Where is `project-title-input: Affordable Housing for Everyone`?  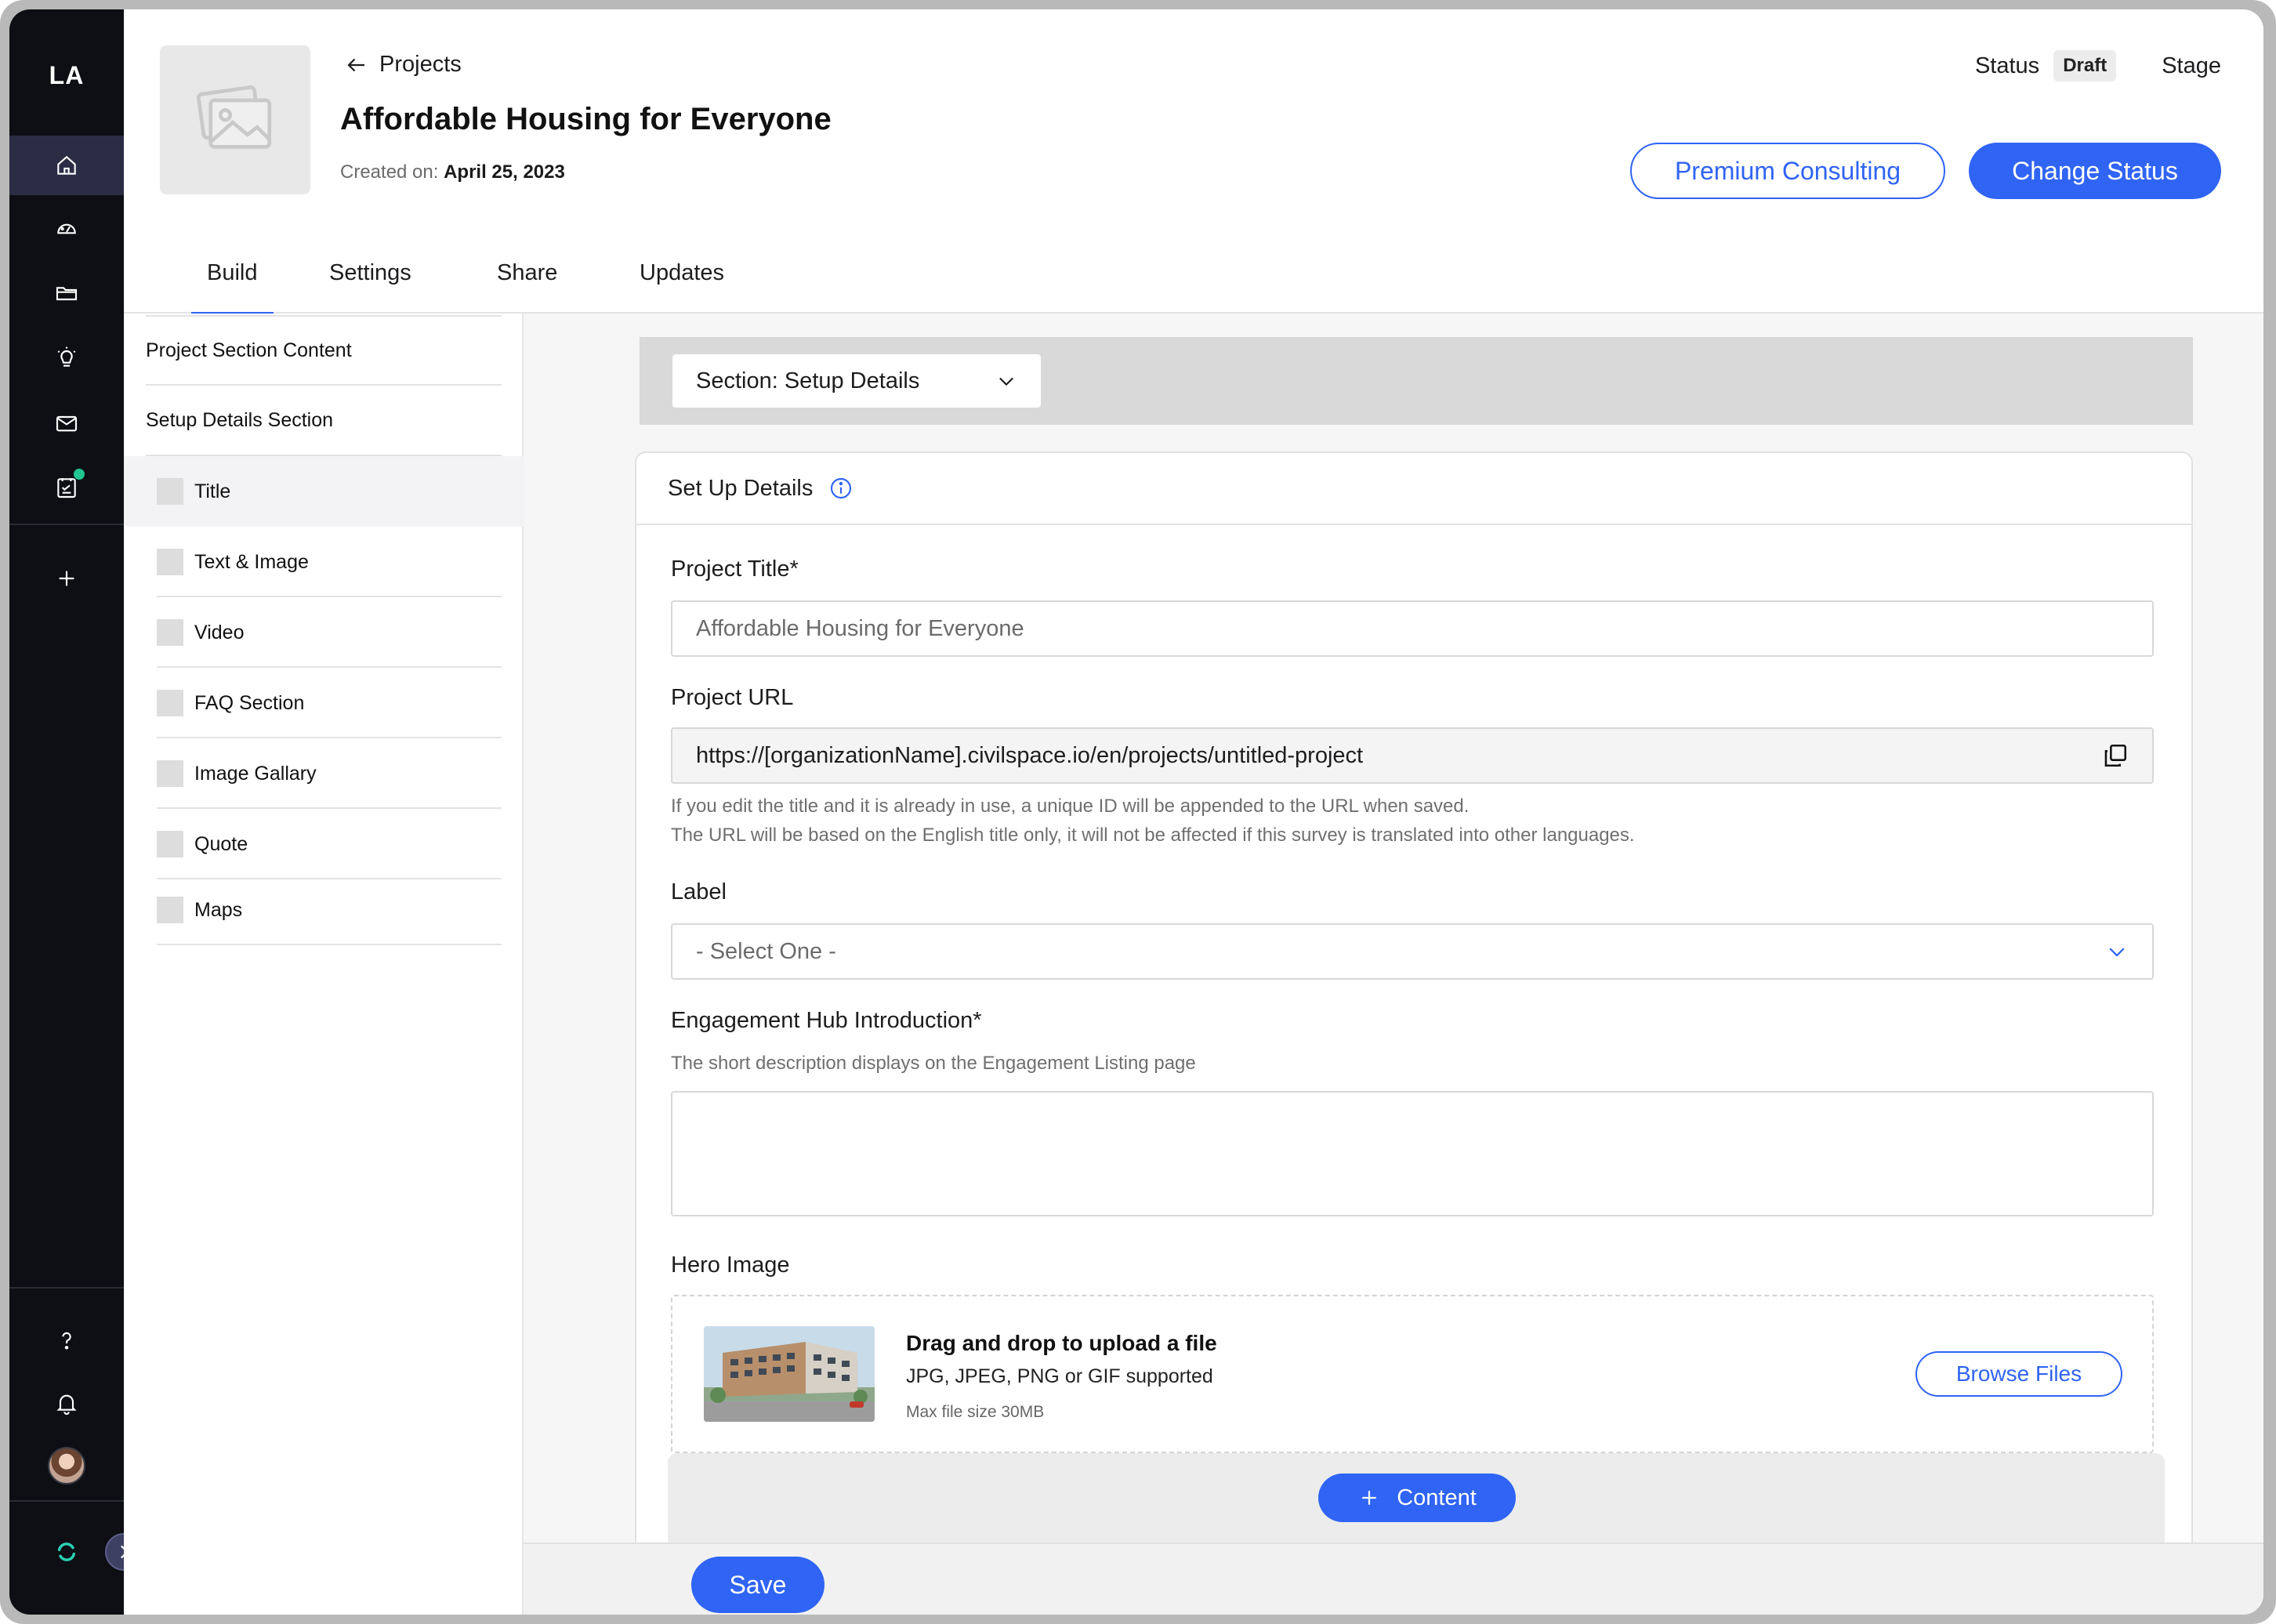 project-title-input: Affordable Housing for Everyone is located at coordinates (1412, 629).